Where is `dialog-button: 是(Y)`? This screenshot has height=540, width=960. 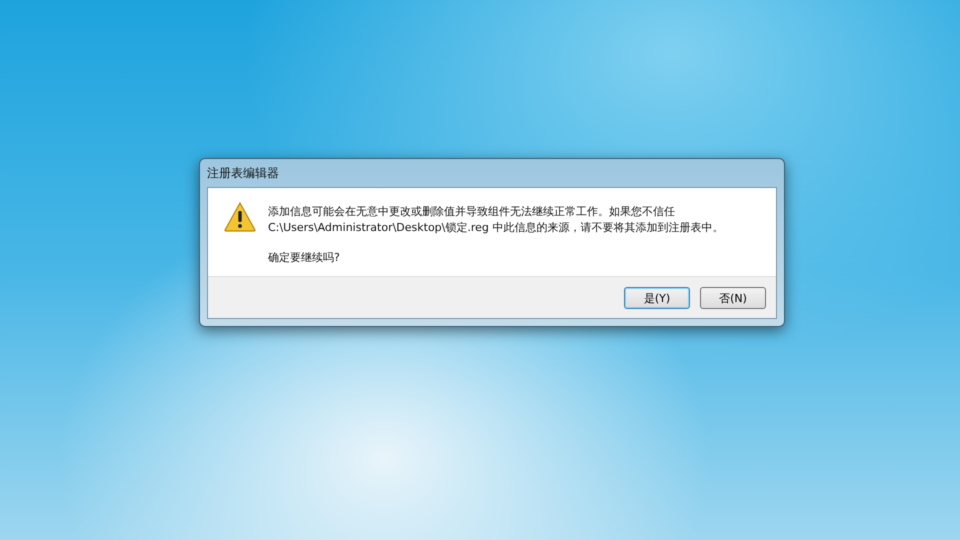
dialog-button: 是(Y) is located at coordinates (657, 298).